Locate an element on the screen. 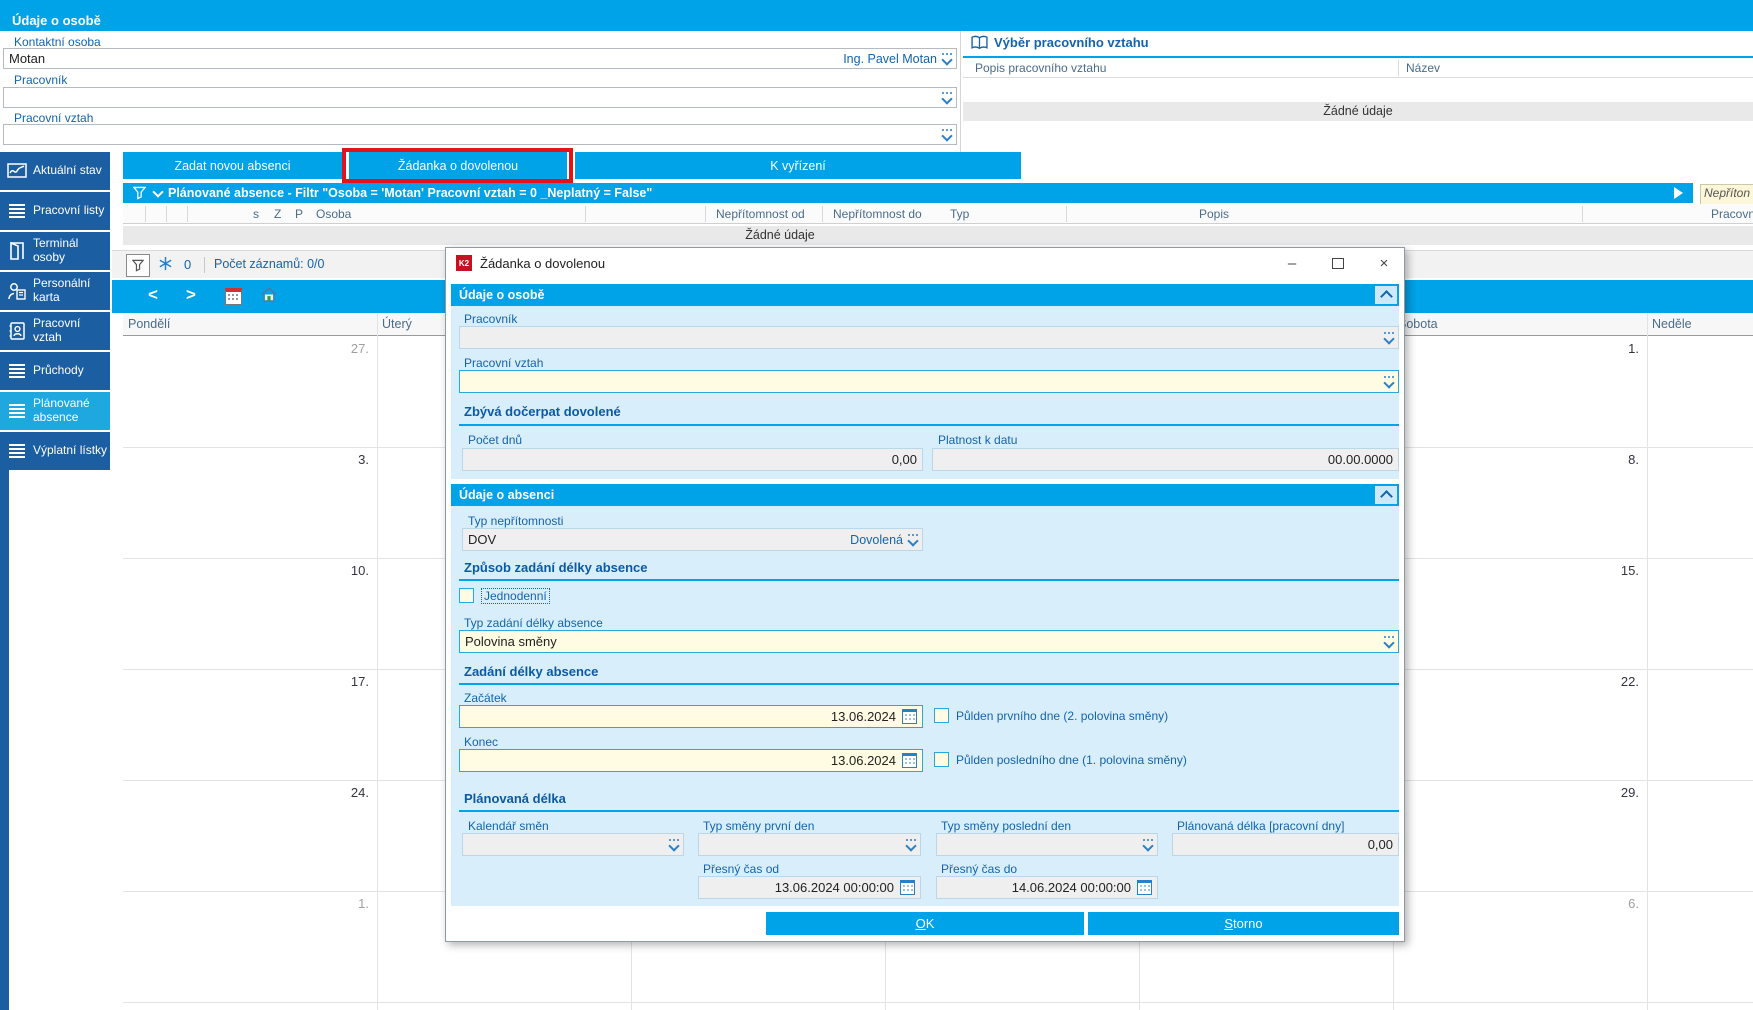 The width and height of the screenshot is (1753, 1010). sidebar-item-pracovni-listy: Pracovní listy is located at coordinates (55, 211).